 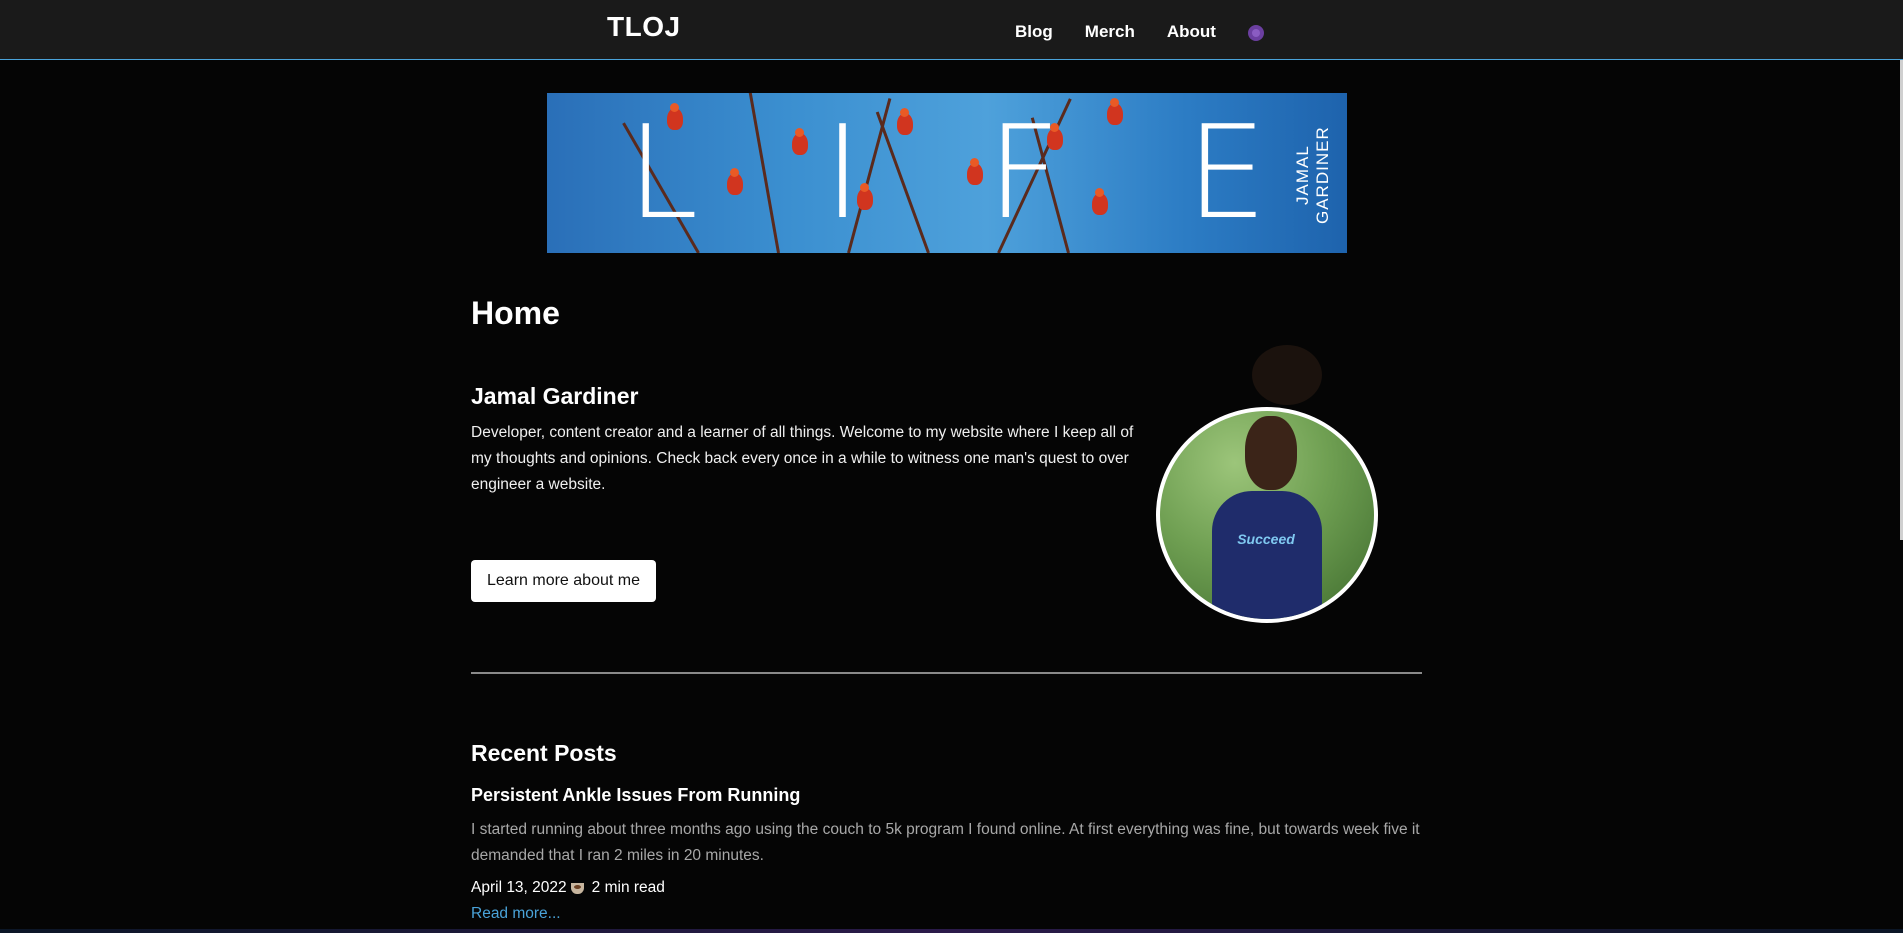 I want to click on section-divider, so click(x=946, y=673).